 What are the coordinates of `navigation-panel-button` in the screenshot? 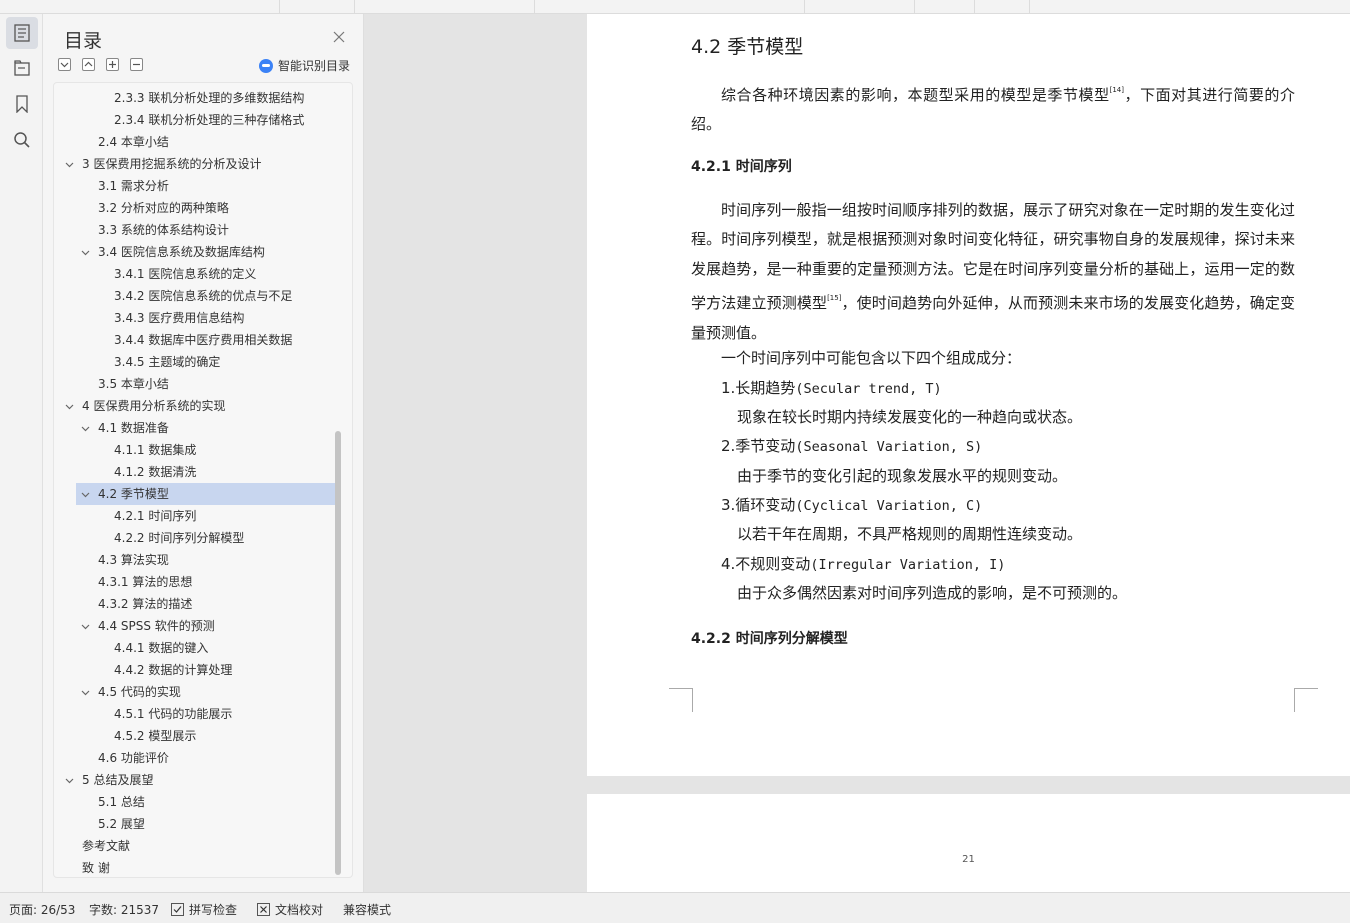 It's located at (22, 68).